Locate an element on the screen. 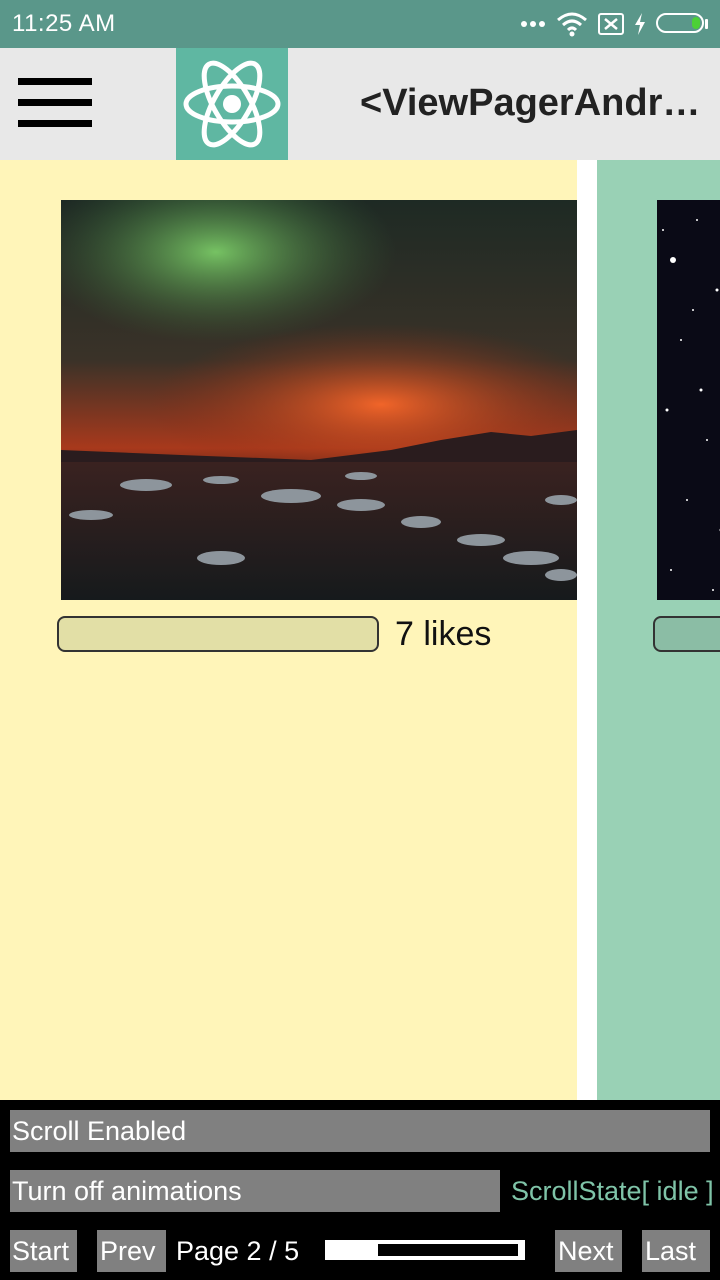  app-logo is located at coordinates (232, 104).